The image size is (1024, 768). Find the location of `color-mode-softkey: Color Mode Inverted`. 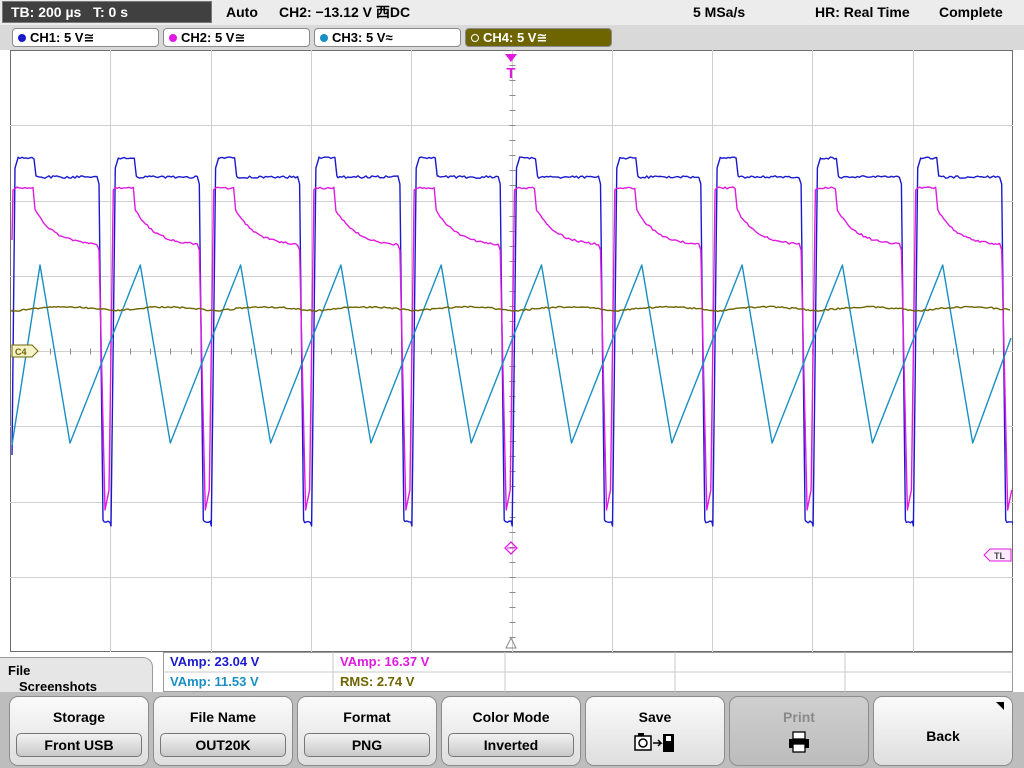

color-mode-softkey: Color Mode Inverted is located at coordinates (511, 731).